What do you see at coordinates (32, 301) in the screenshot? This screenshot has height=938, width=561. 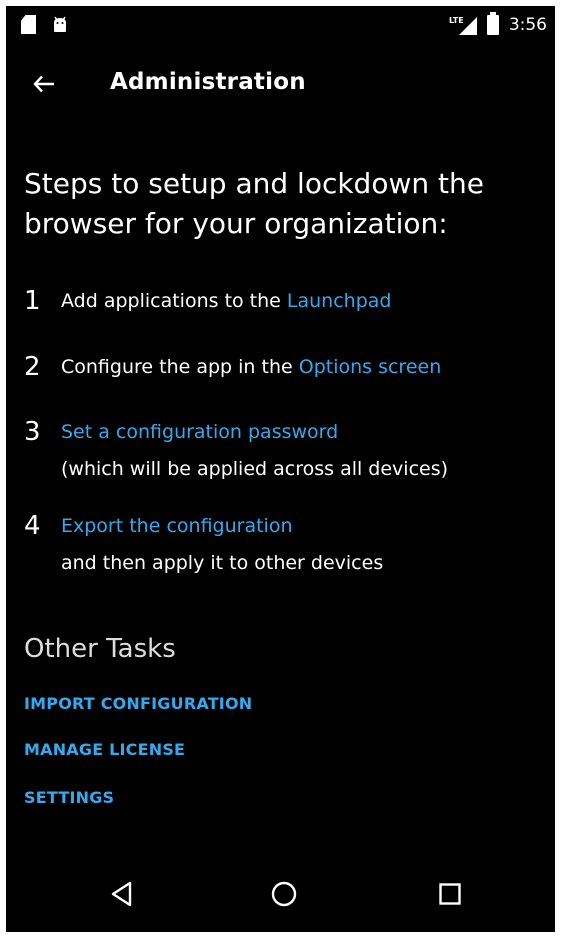 I see `step-number: 1` at bounding box center [32, 301].